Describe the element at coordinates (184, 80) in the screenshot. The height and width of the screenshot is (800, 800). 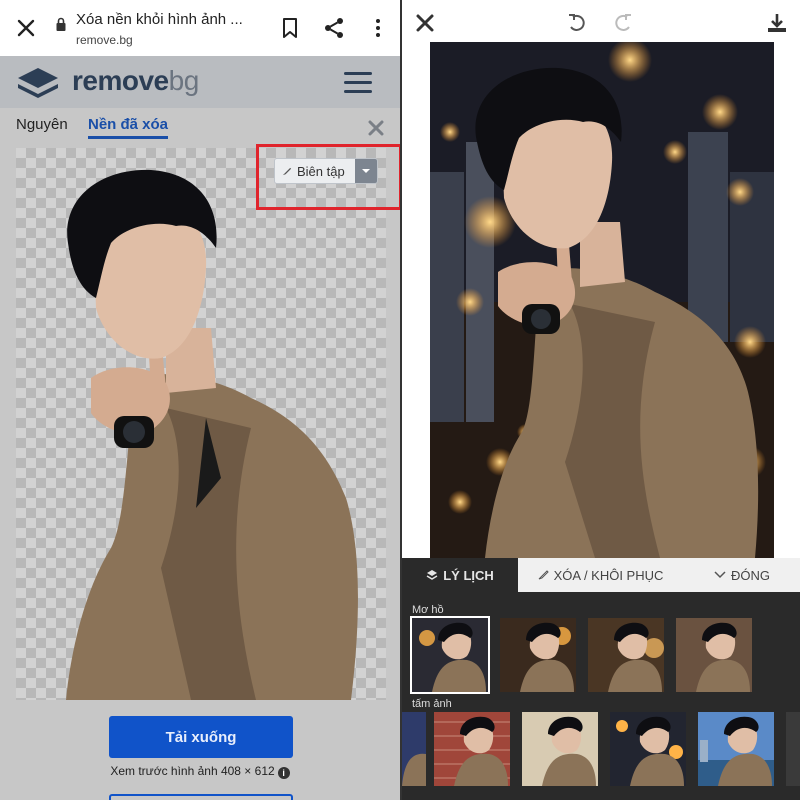
I see `logo-text-suffix: bg` at that location.